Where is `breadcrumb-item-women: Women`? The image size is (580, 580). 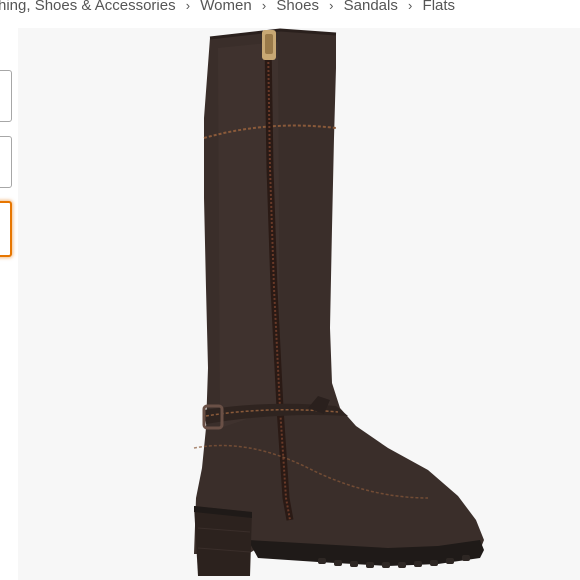 breadcrumb-item-women: Women is located at coordinates (225, 7).